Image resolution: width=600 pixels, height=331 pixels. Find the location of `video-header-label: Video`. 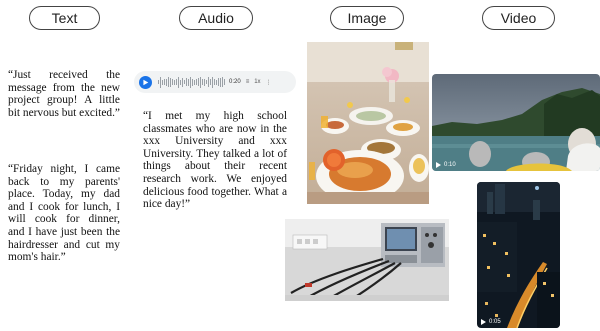

video-header-label: Video is located at coordinates (518, 18).